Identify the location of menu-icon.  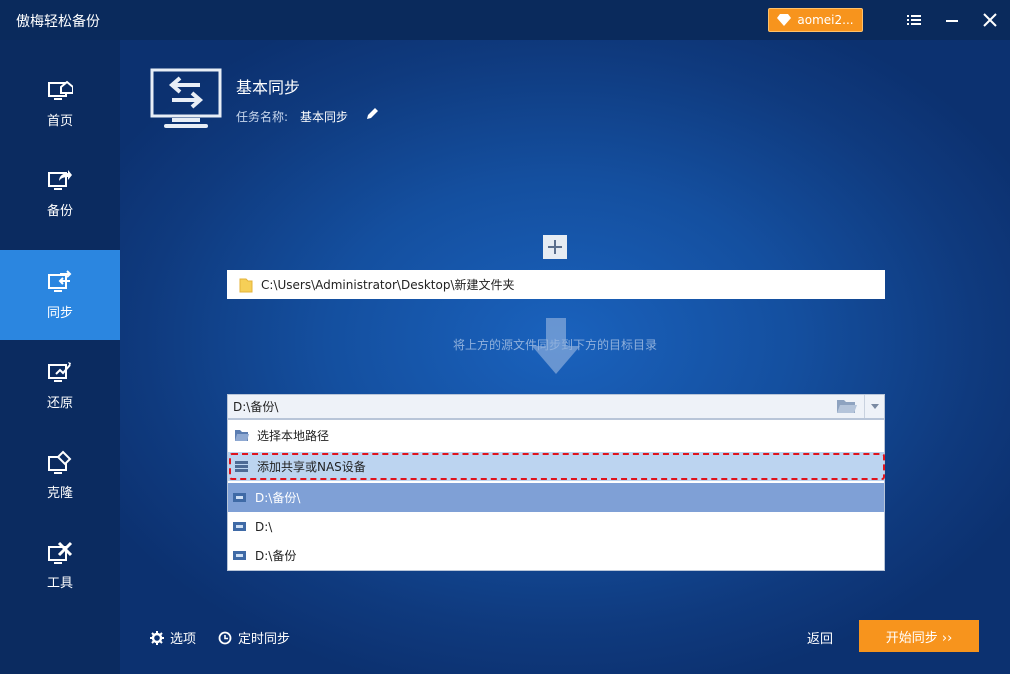
(914, 20).